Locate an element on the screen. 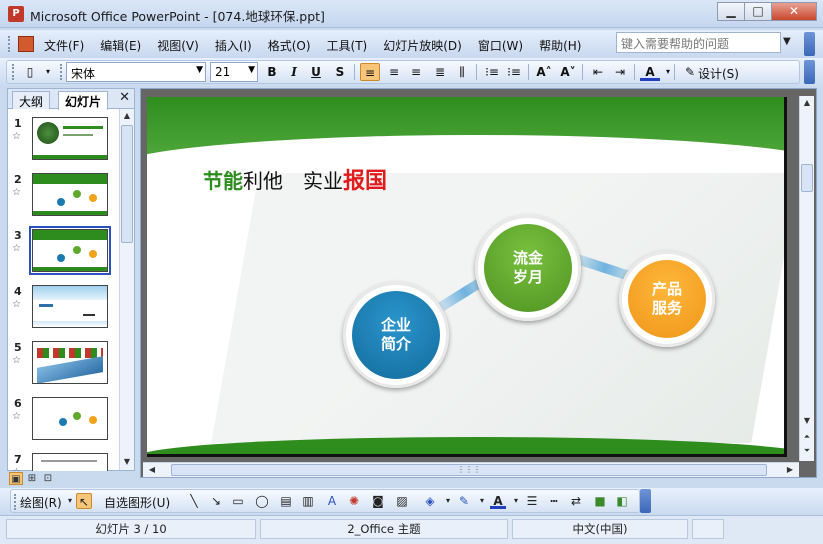 The height and width of the screenshot is (544, 823). align-center-button: ≡ is located at coordinates (394, 72).